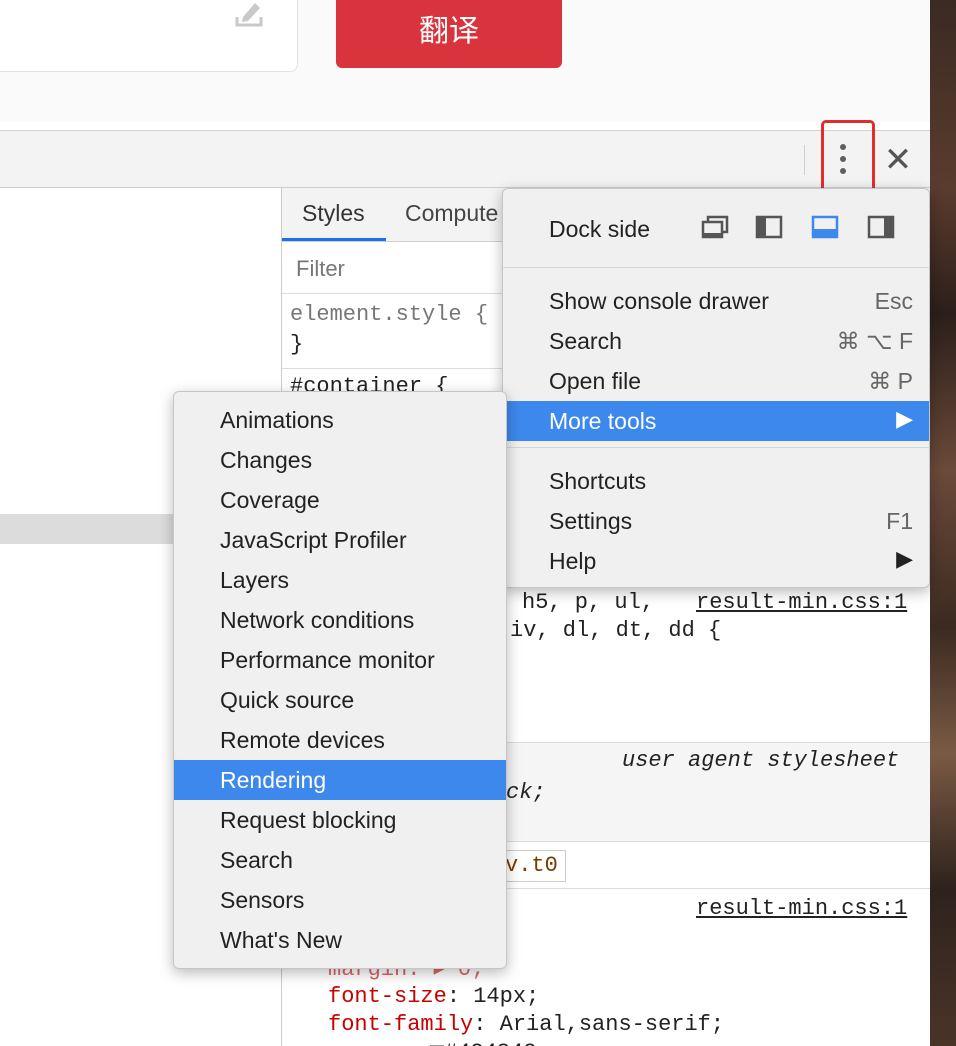 The height and width of the screenshot is (1046, 956). I want to click on submenu-item-network-conditions: Network conditions, so click(340, 620).